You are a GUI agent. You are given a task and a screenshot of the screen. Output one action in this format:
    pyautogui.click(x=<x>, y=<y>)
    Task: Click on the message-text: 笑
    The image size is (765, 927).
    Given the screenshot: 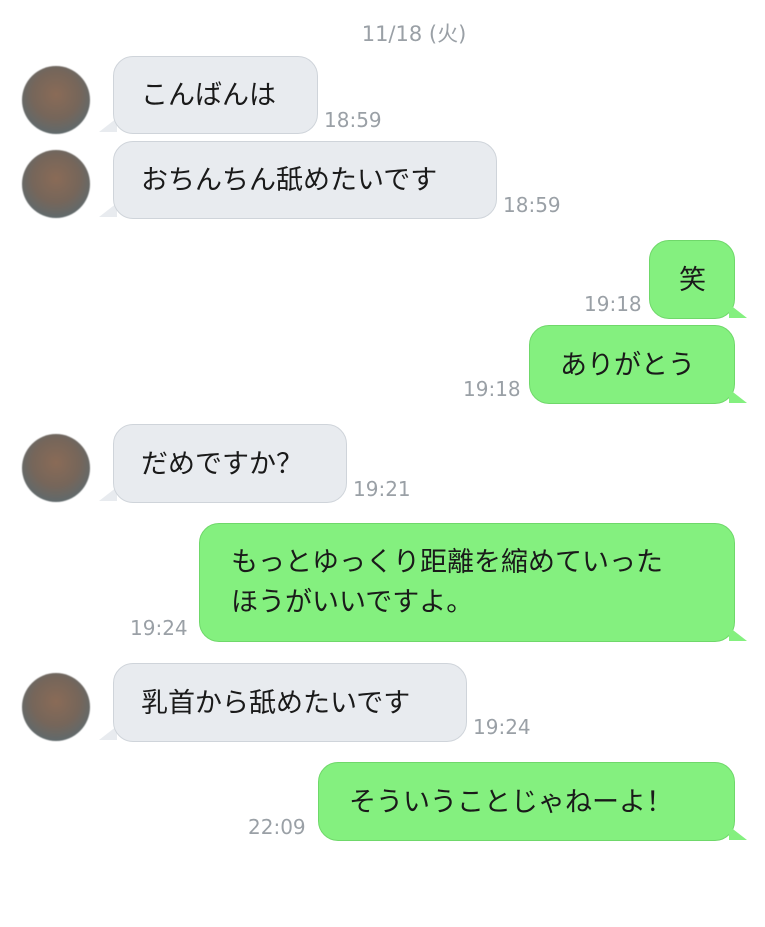 What is the action you would take?
    pyautogui.click(x=692, y=280)
    